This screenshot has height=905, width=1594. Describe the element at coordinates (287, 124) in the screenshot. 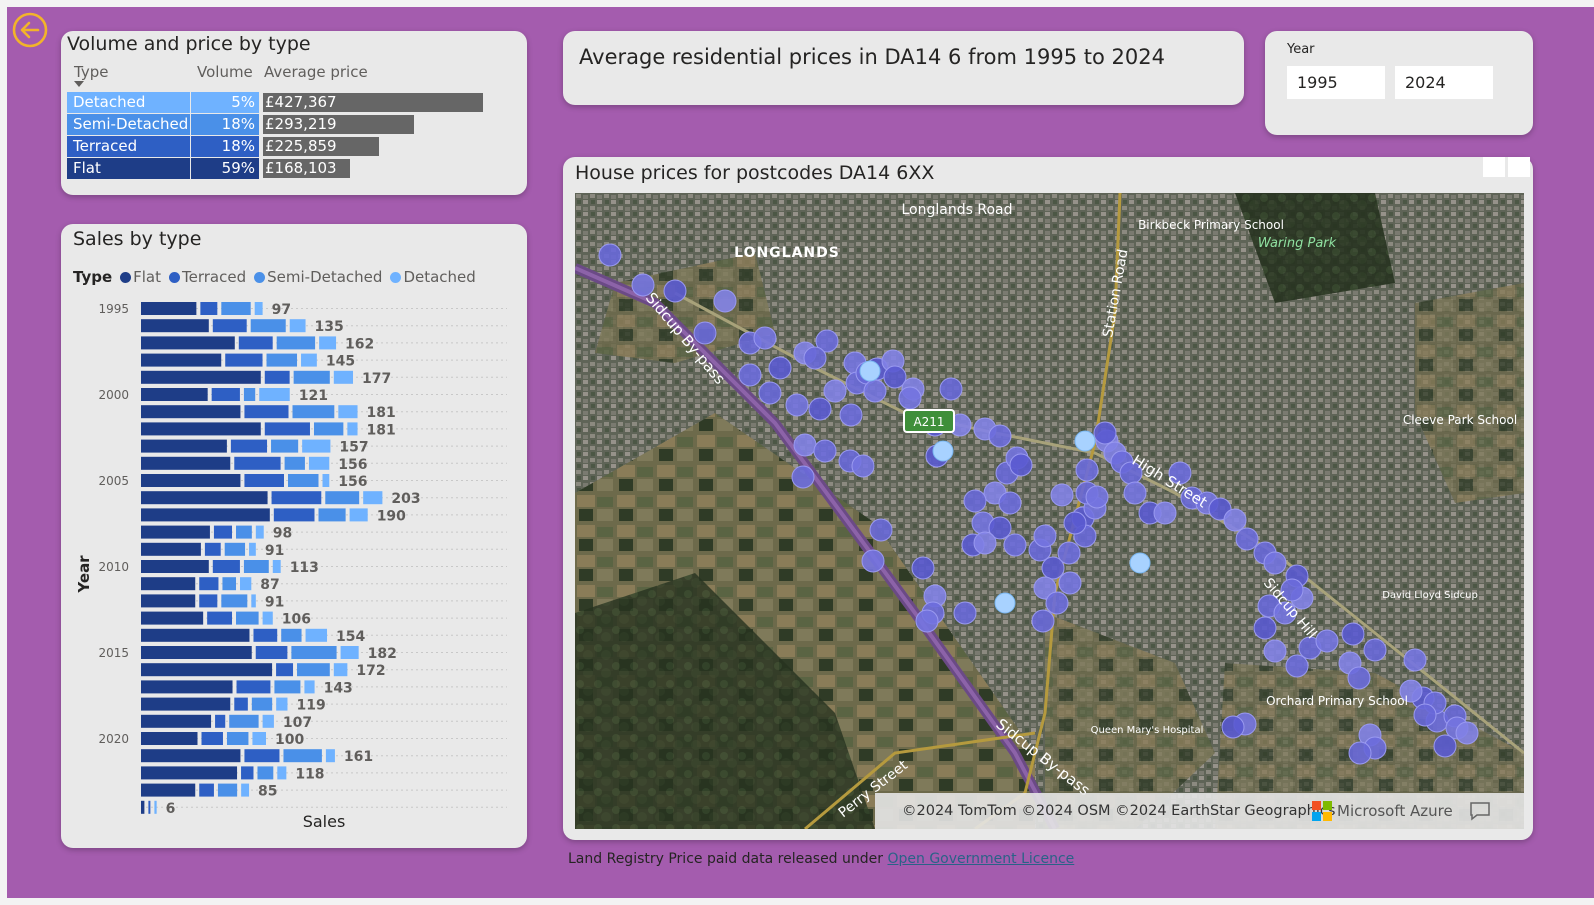

I see `table-row: Semi-Detached 18% £293,219` at that location.